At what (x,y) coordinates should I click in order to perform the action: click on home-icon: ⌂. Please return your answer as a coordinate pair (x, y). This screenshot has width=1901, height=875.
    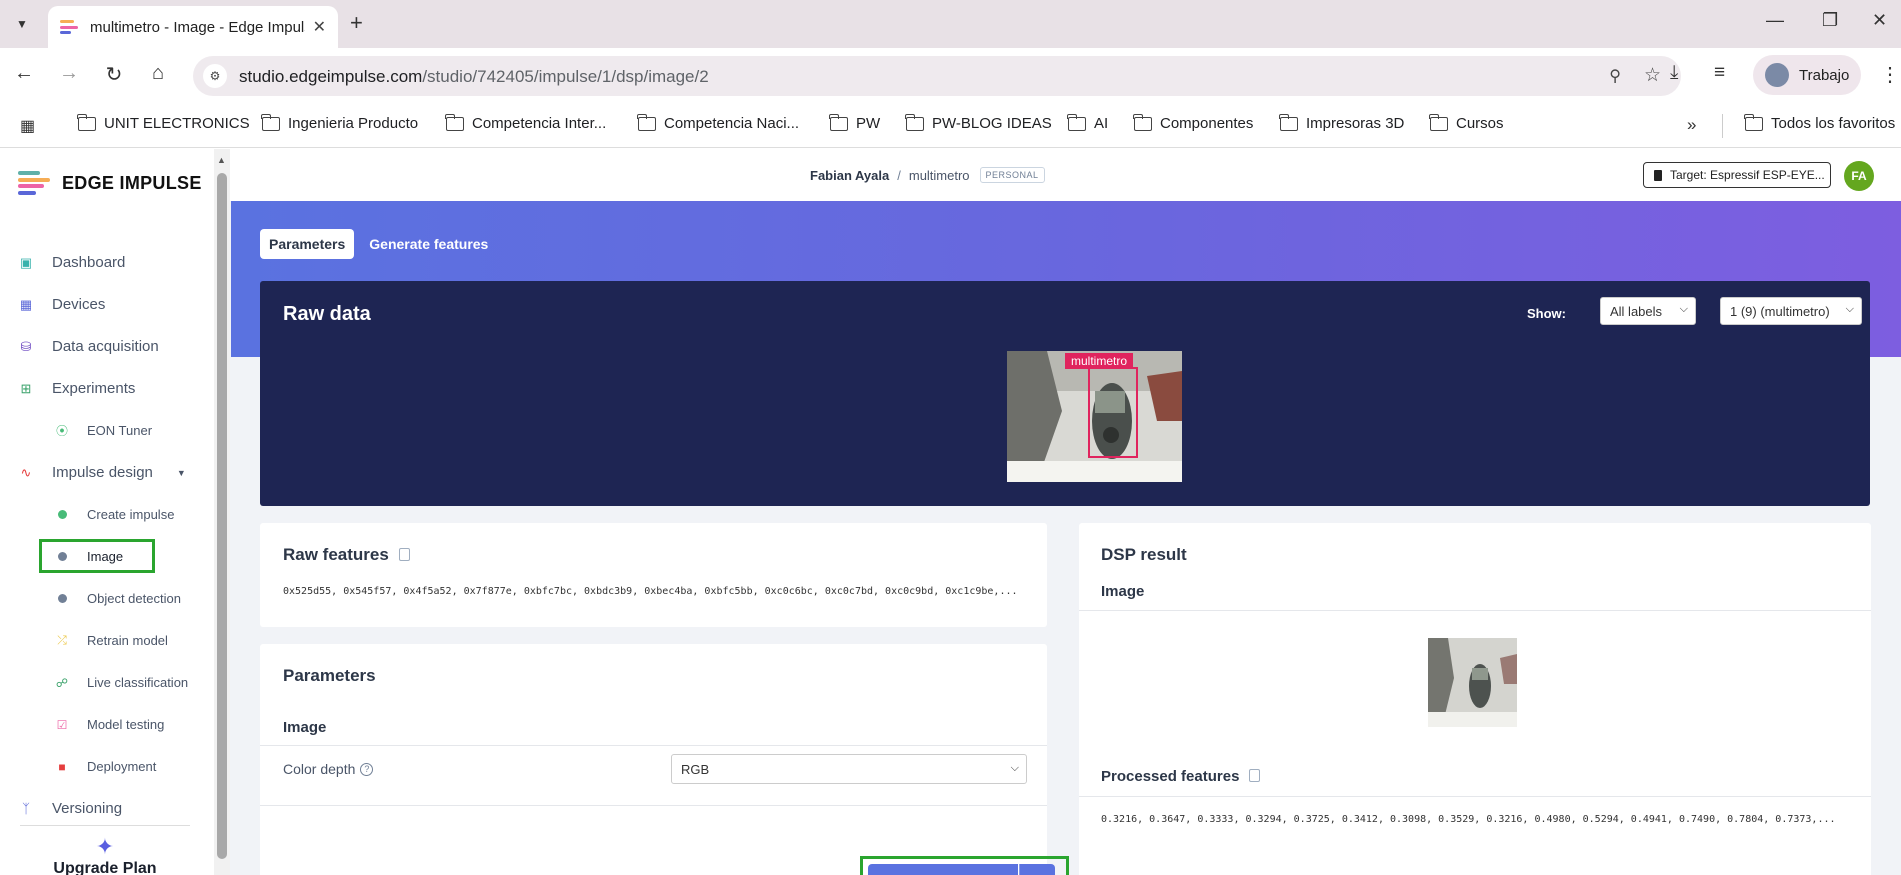
    Looking at the image, I should click on (158, 73).